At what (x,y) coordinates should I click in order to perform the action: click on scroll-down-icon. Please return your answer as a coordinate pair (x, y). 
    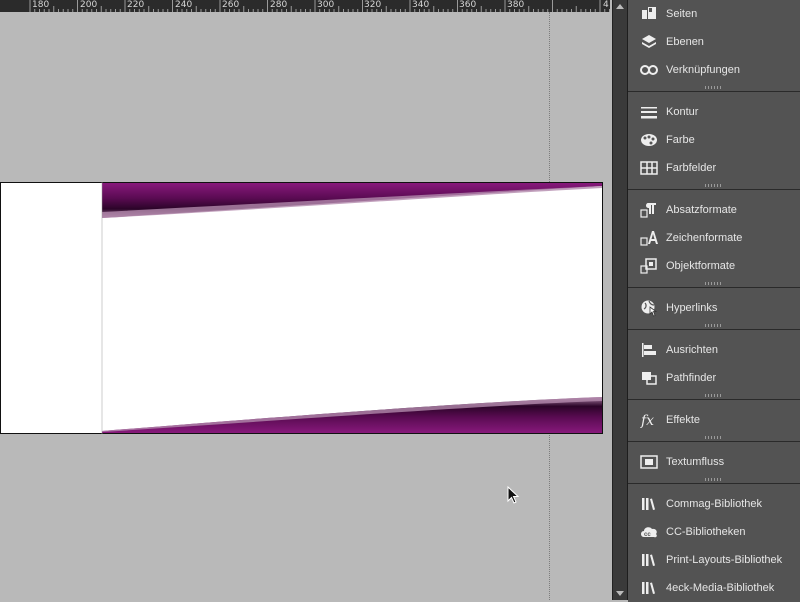
    Looking at the image, I should click on (620, 593).